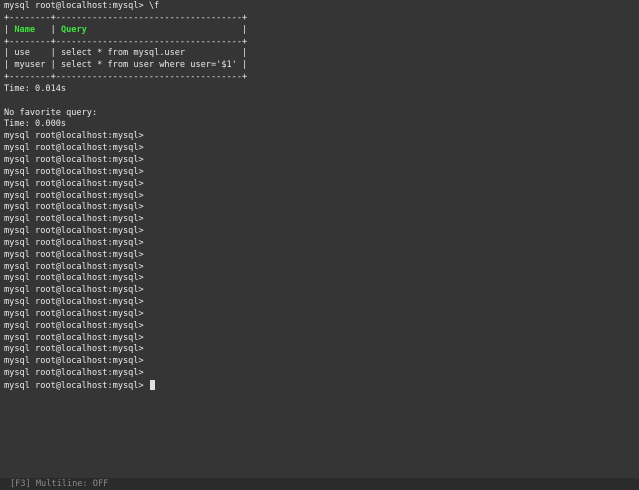 This screenshot has width=639, height=490. I want to click on header-name: Name, so click(25, 29).